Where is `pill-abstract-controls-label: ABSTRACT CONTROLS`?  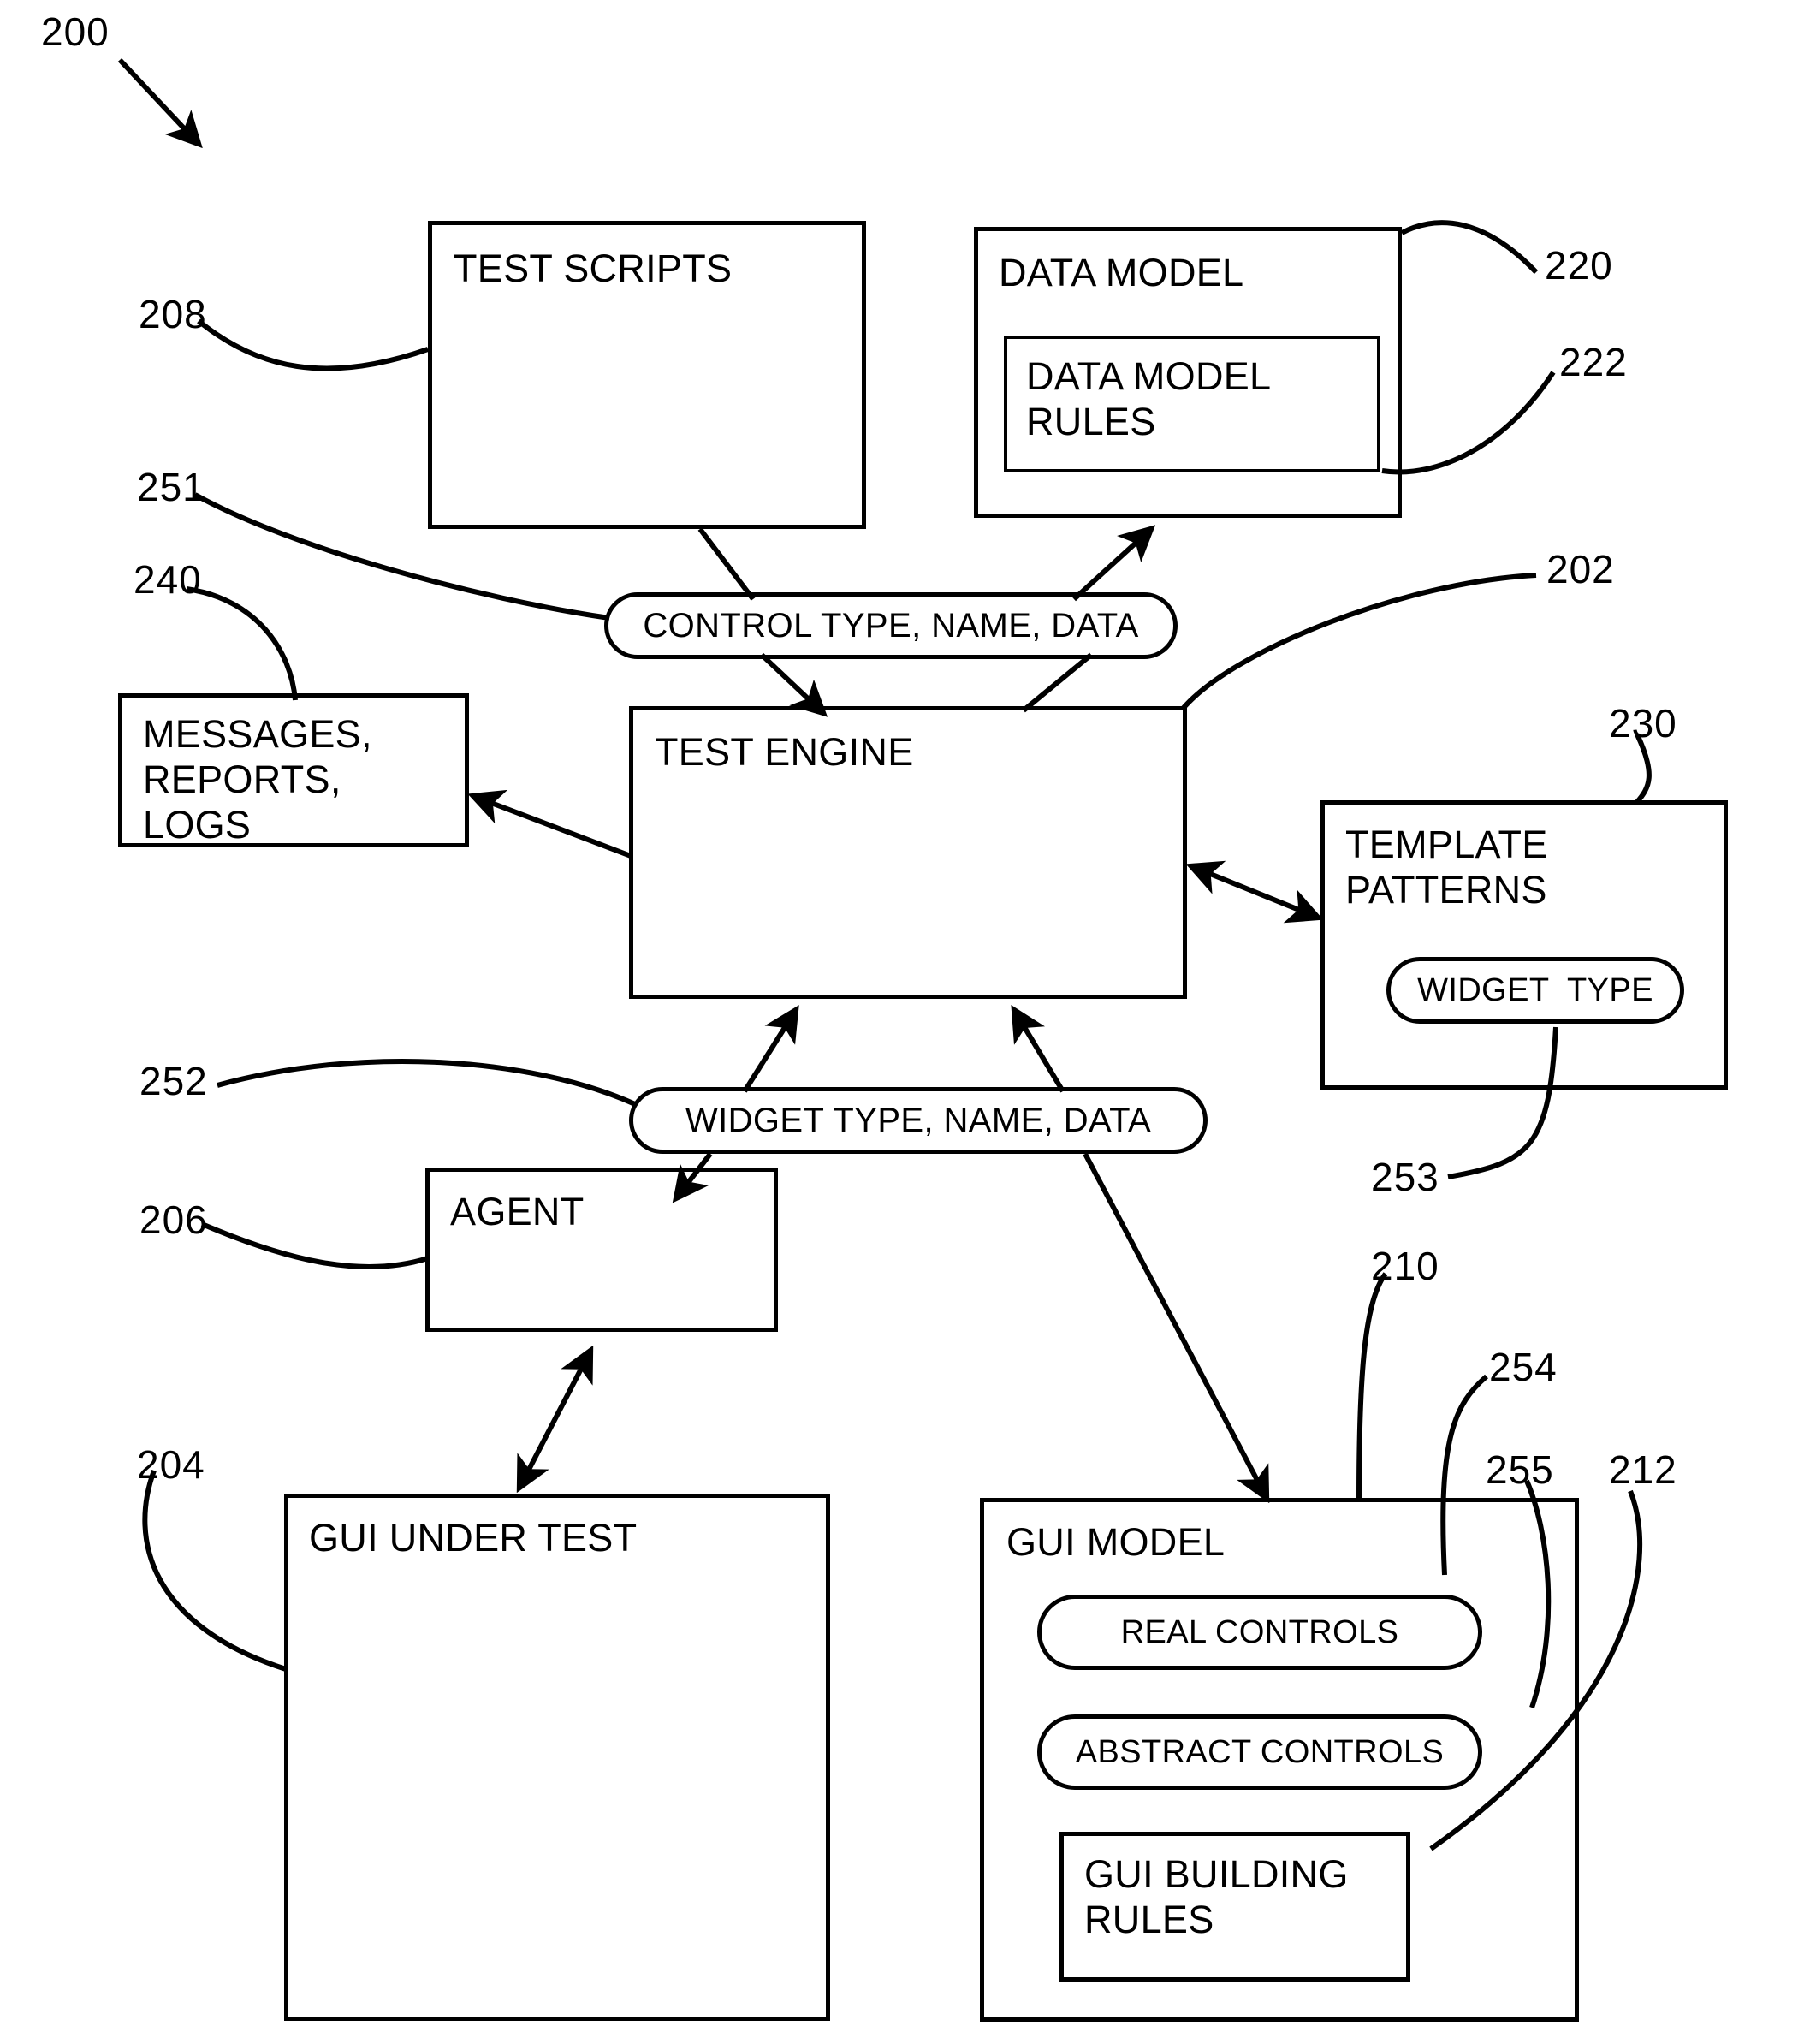
pill-abstract-controls-label: ABSTRACT CONTROLS is located at coordinates (1260, 1751).